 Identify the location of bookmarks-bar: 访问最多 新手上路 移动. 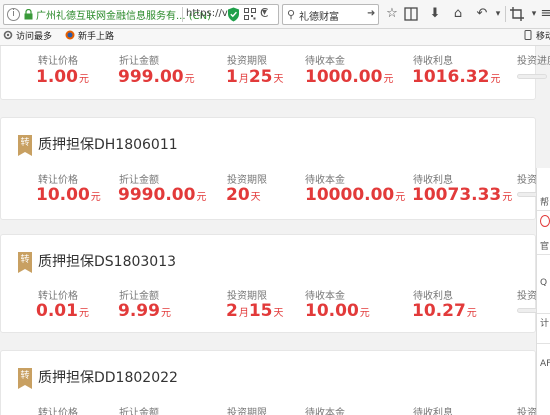
(275, 37).